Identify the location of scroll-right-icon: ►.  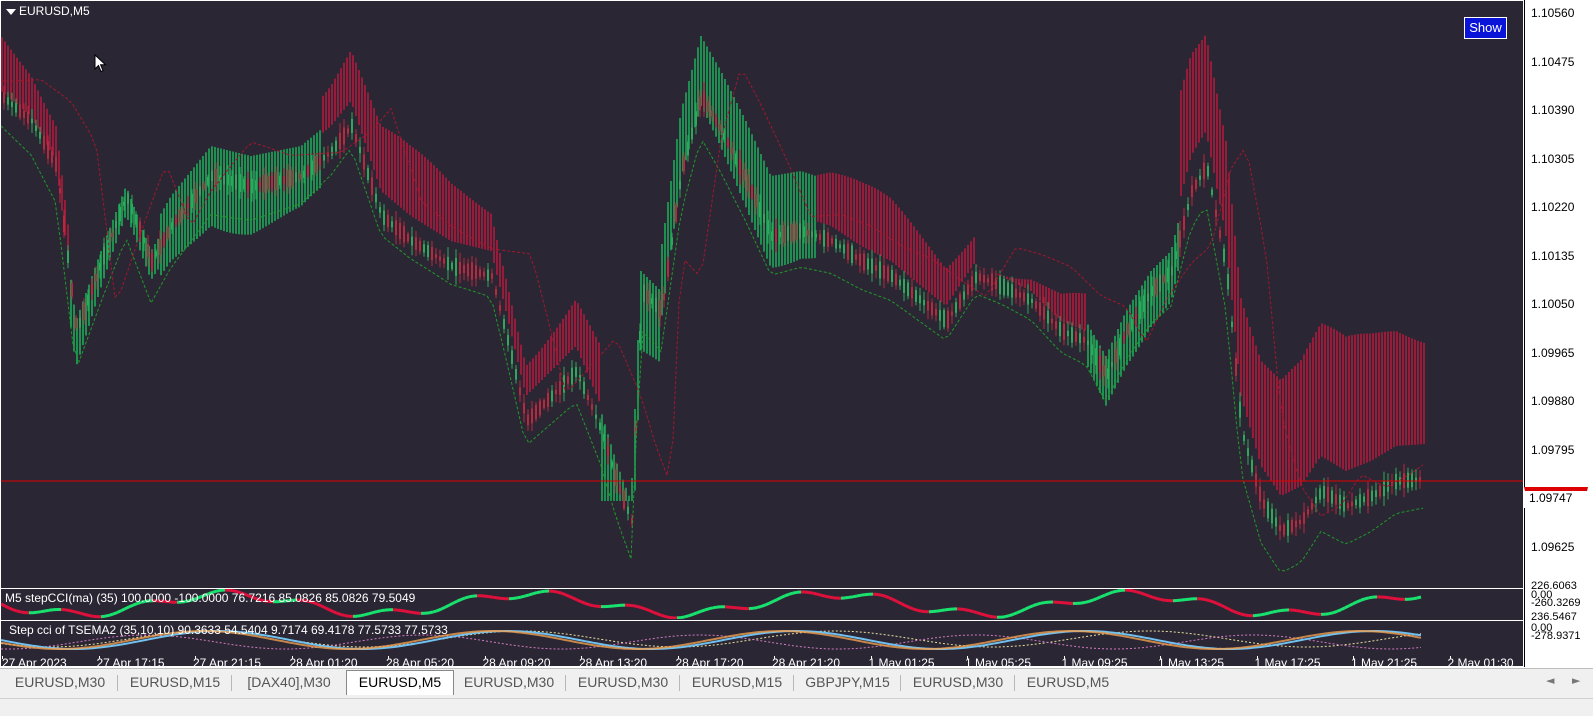
(1576, 680).